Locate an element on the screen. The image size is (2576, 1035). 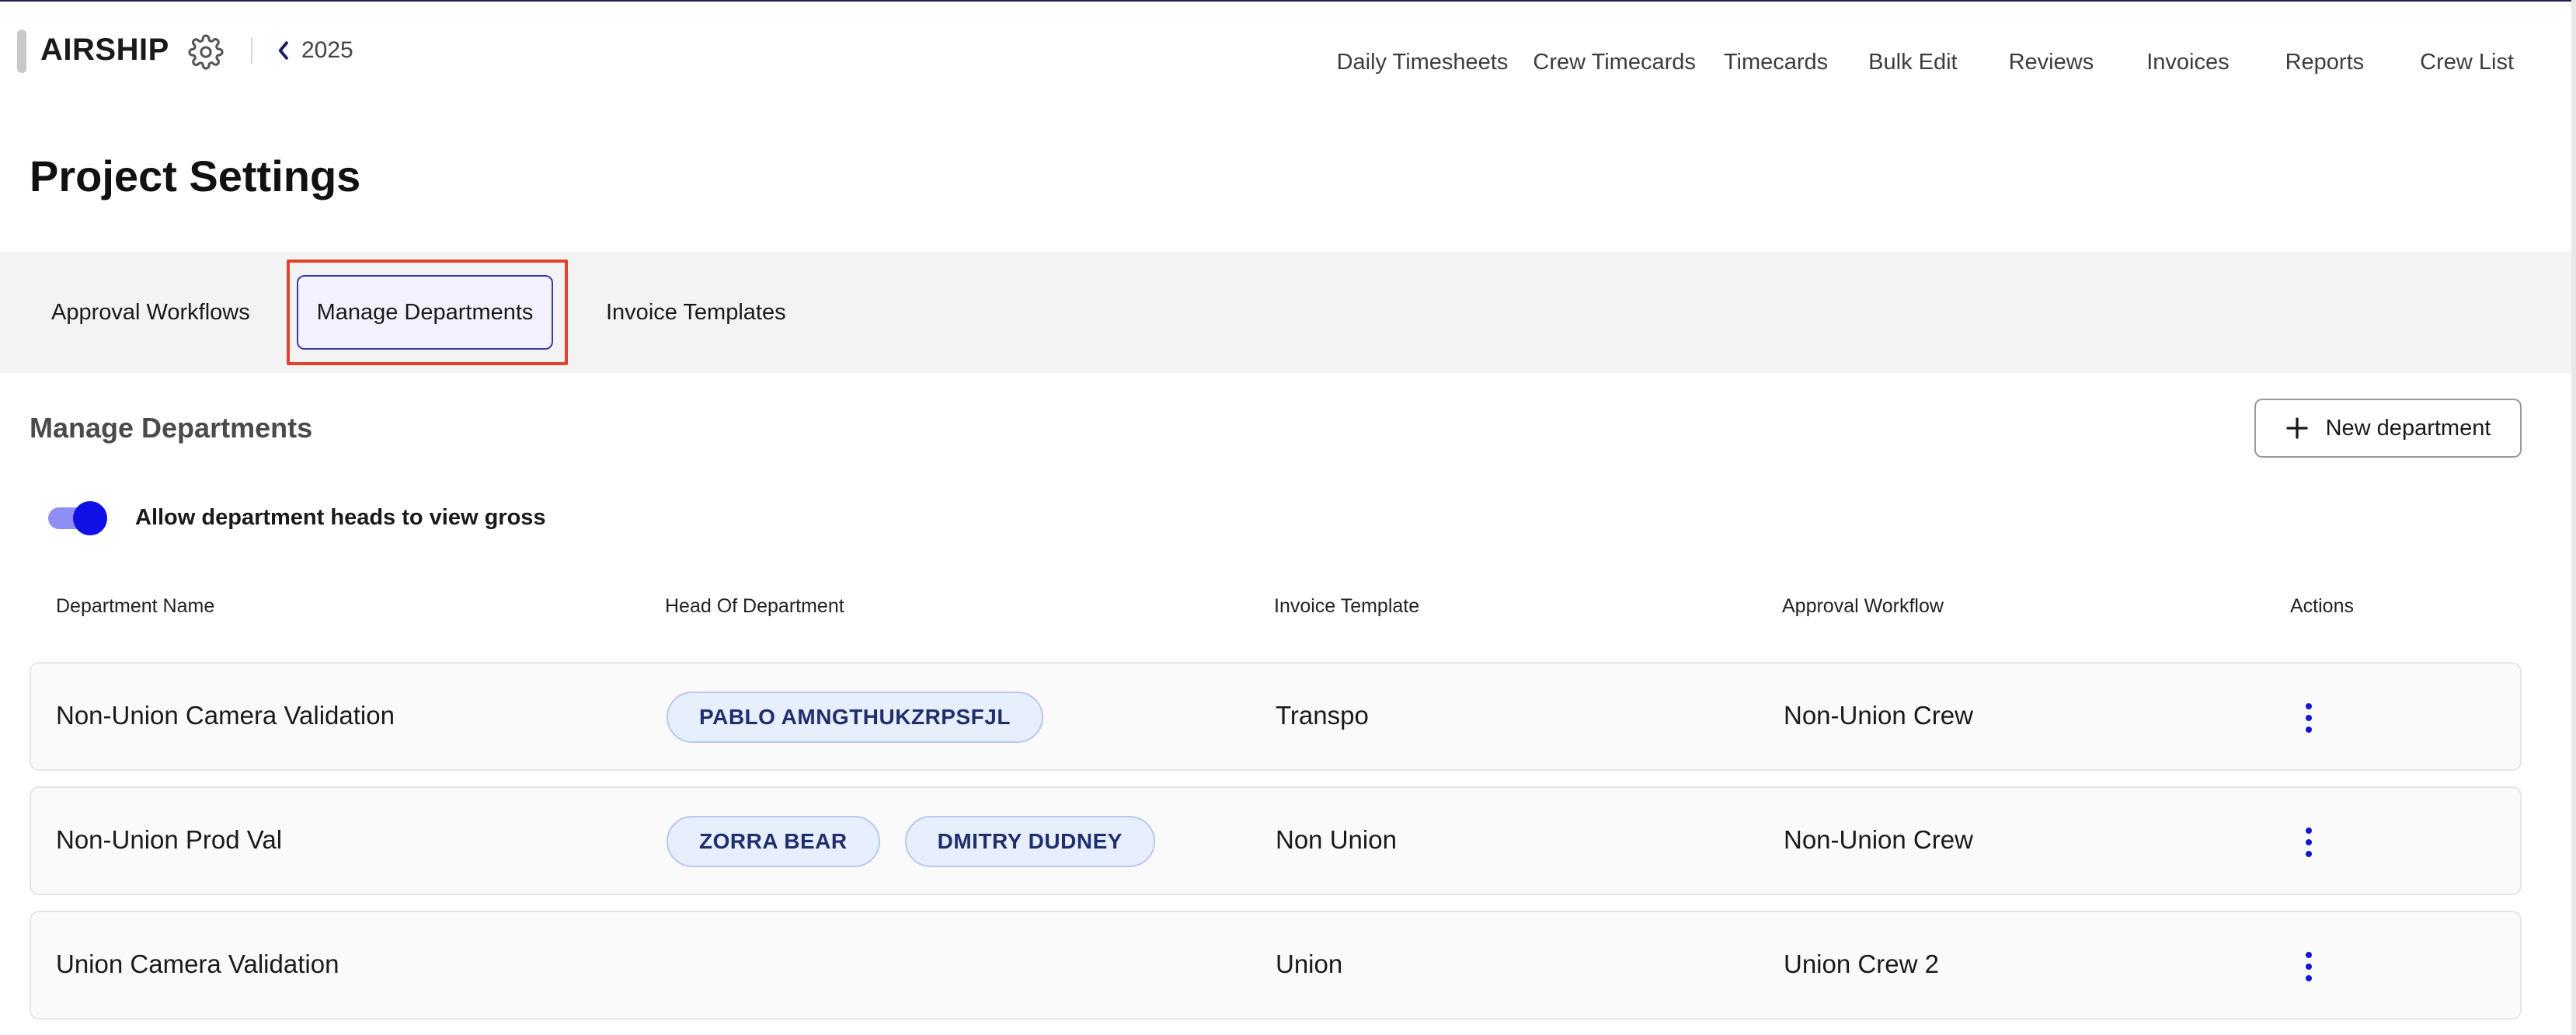
head-of-department-chips: PABLO AMNGTHUKZRPSFJL is located at coordinates (855, 717).